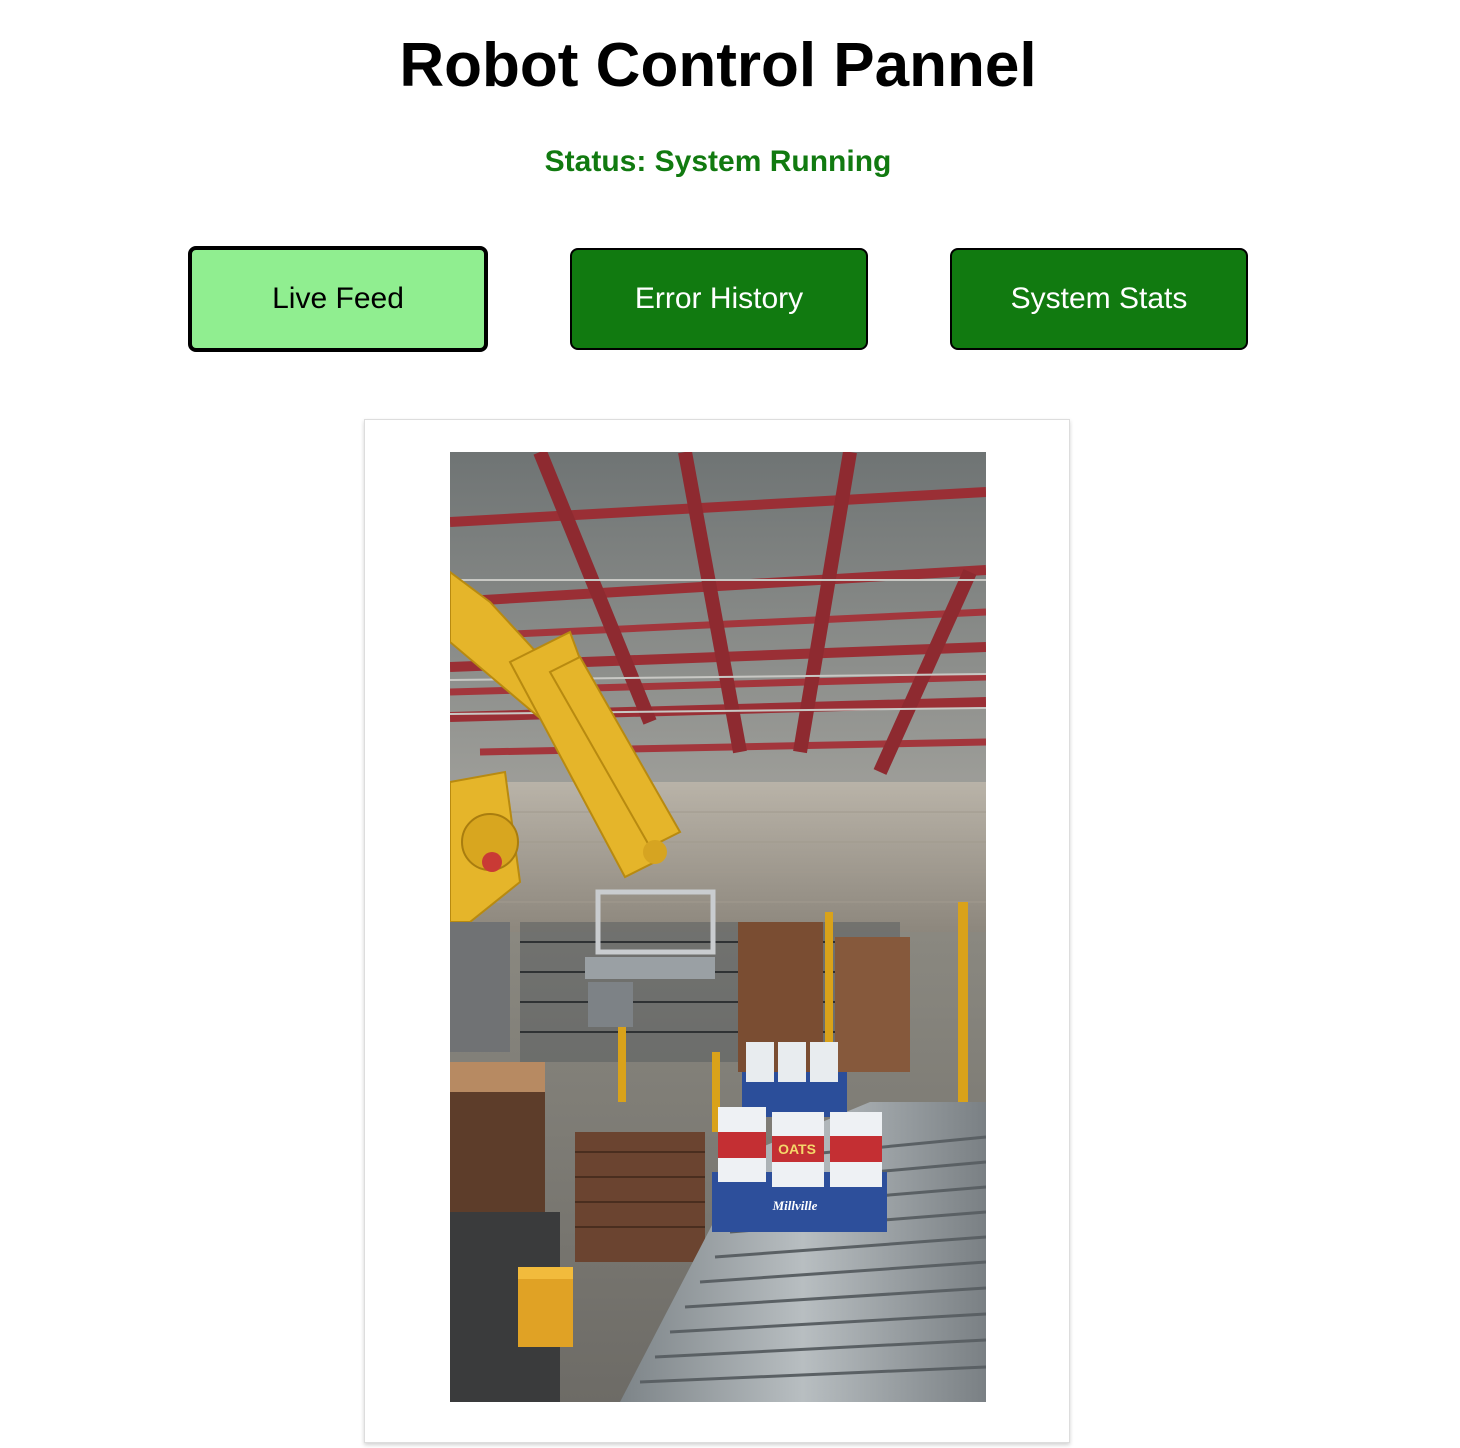  I want to click on can-label-text: OATS, so click(797, 1149).